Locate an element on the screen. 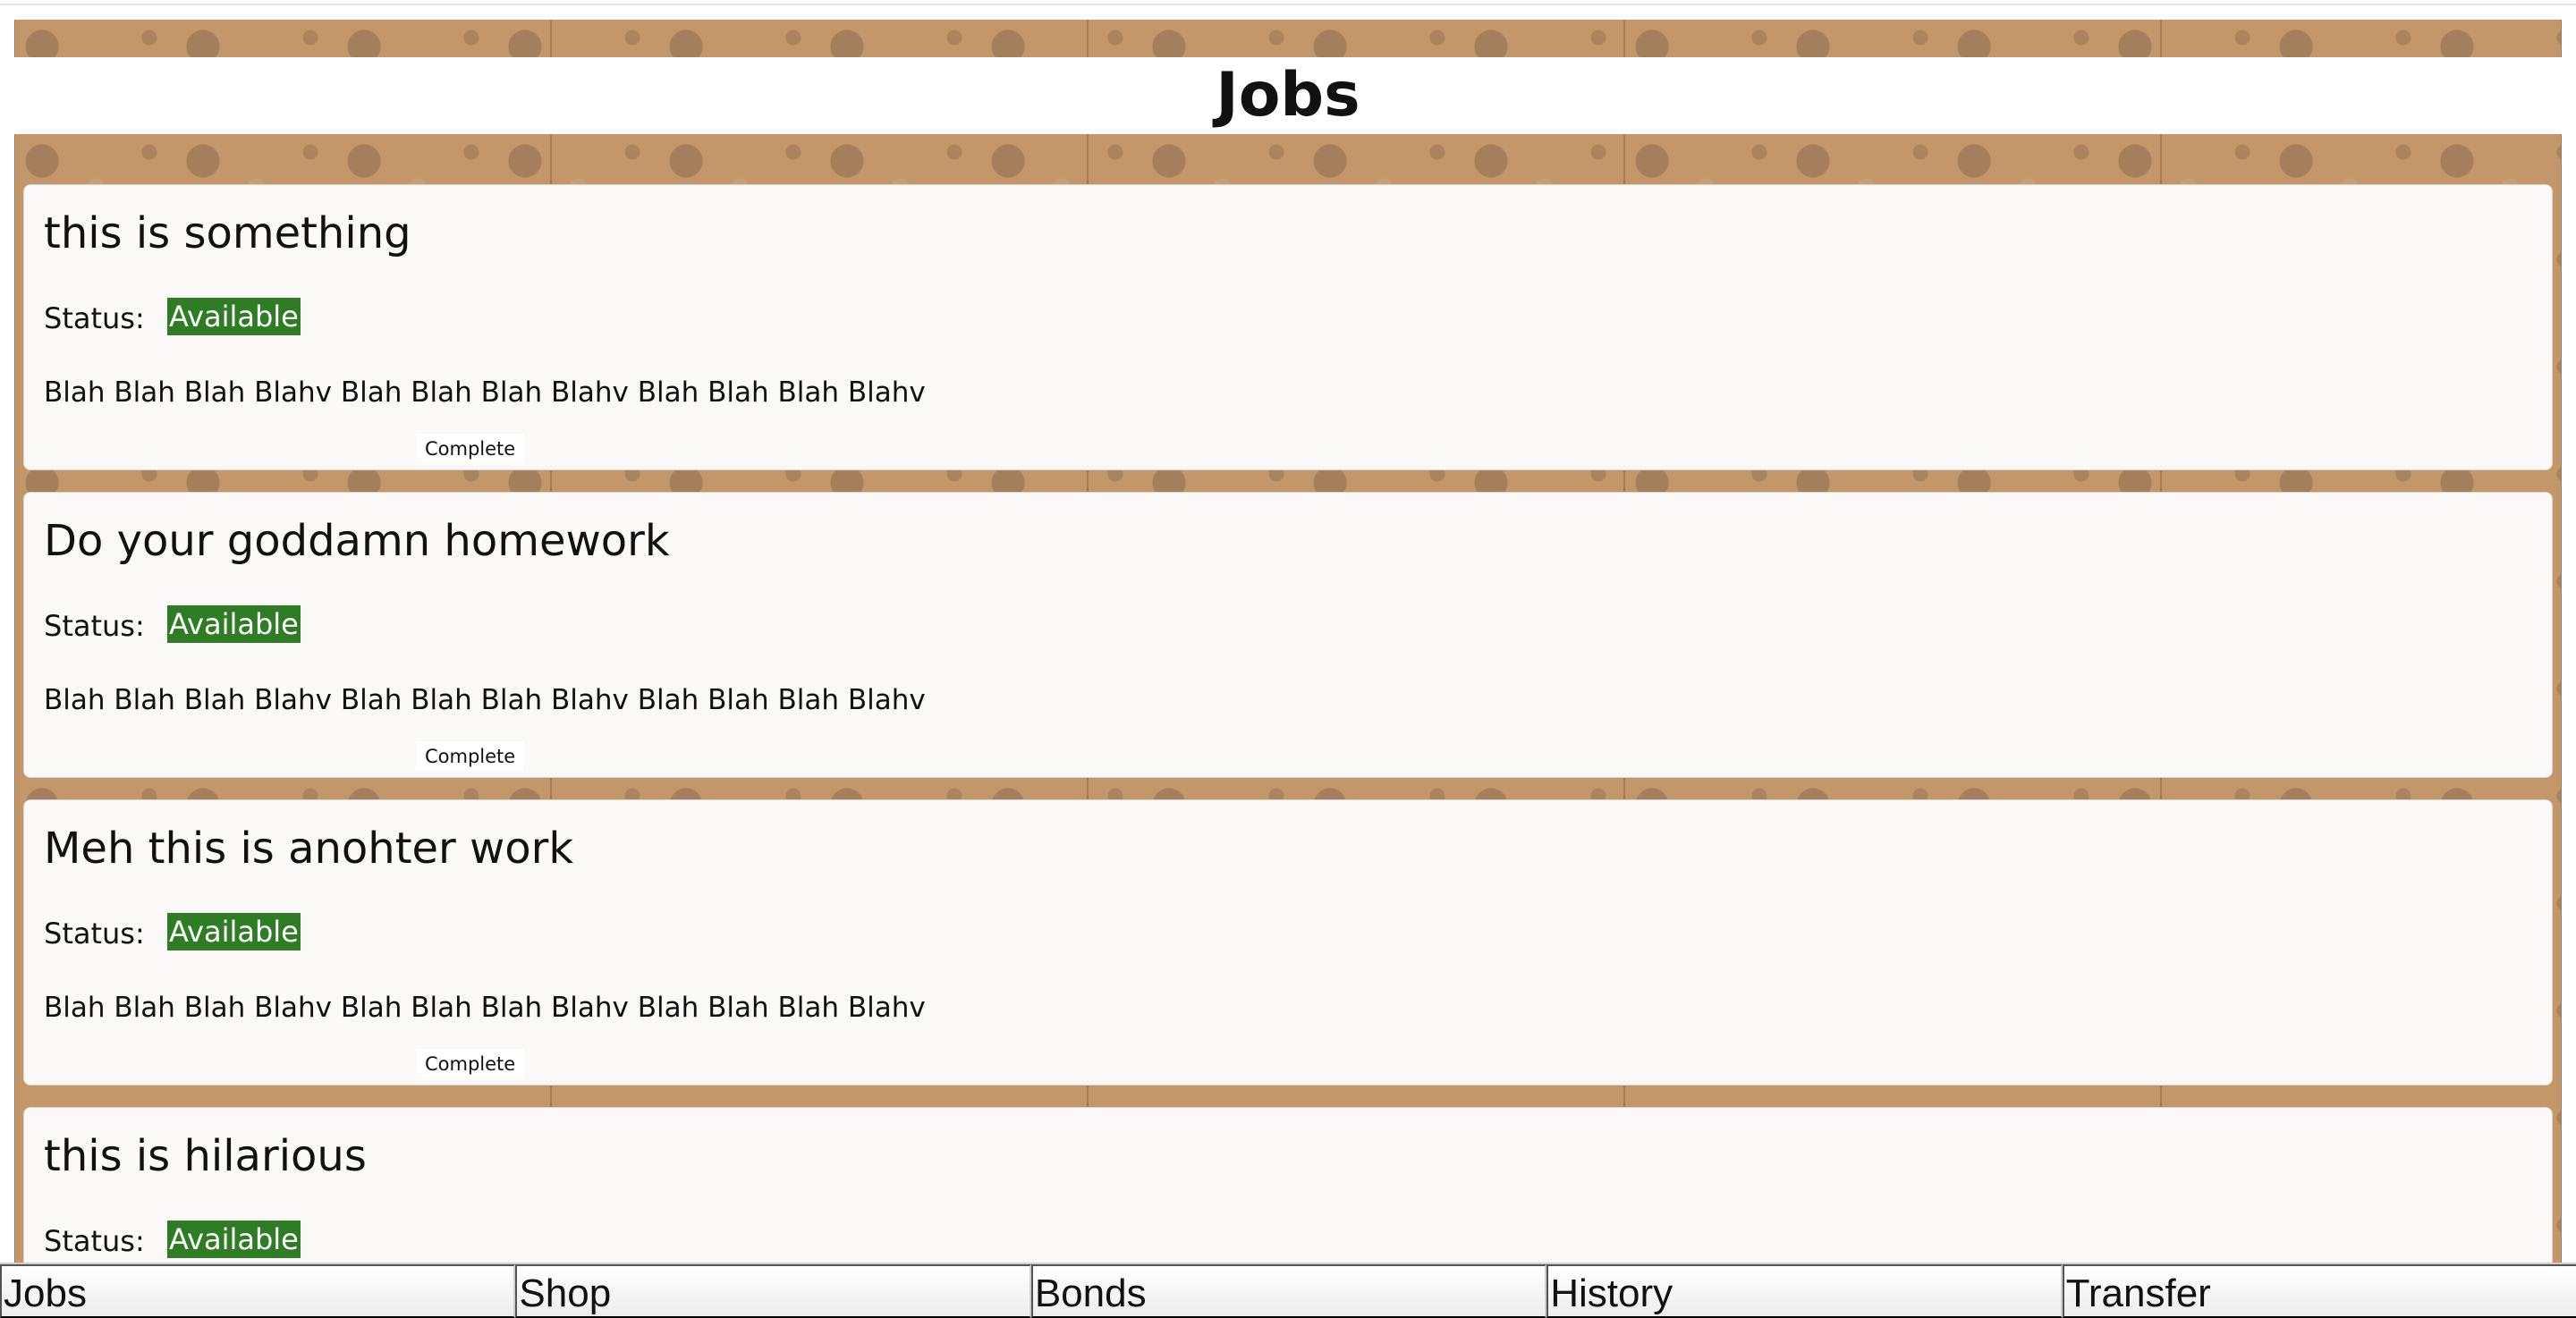 The height and width of the screenshot is (1318, 2576). page-title: Jobs is located at coordinates (1288, 96).